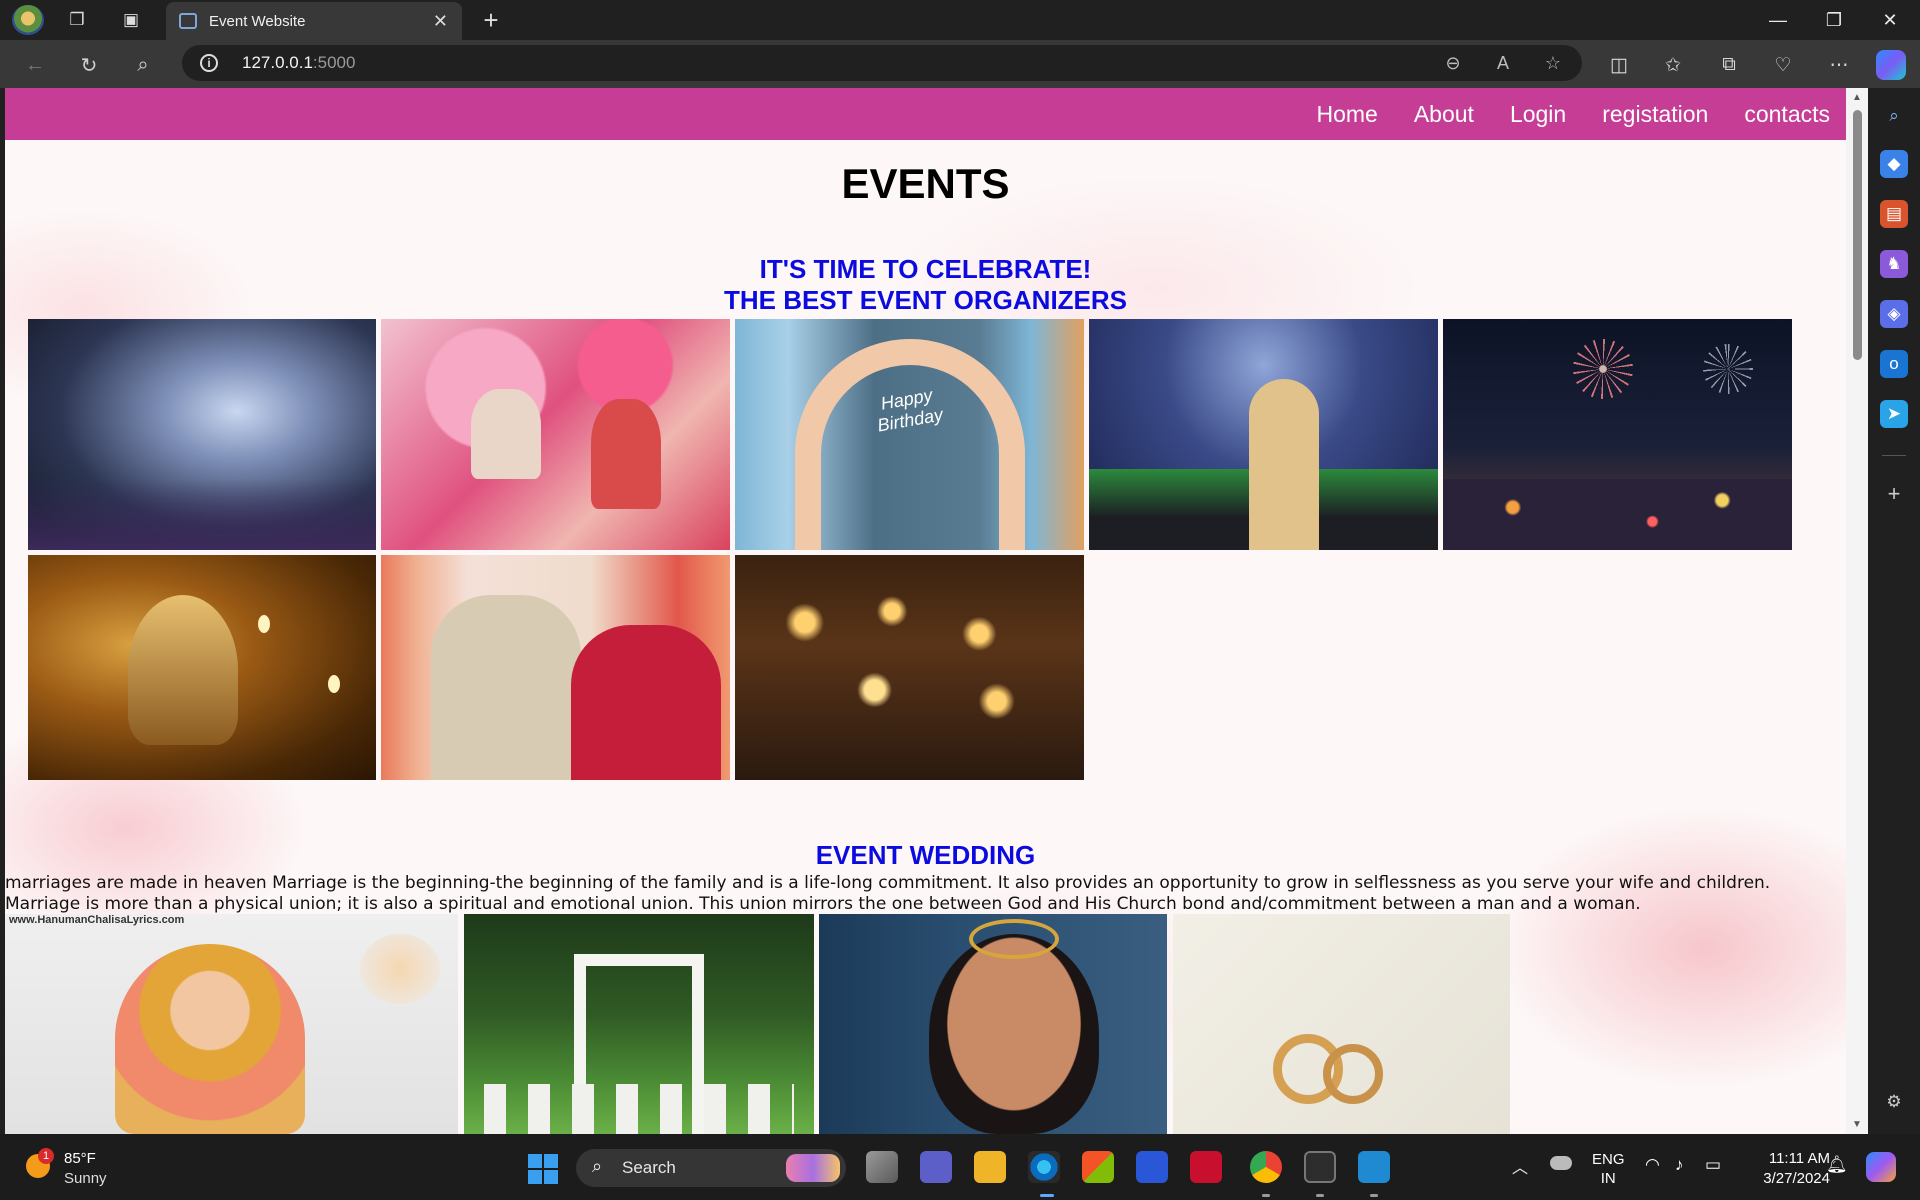 Image resolution: width=1920 pixels, height=1200 pixels. I want to click on profile-avatar, so click(28, 20).